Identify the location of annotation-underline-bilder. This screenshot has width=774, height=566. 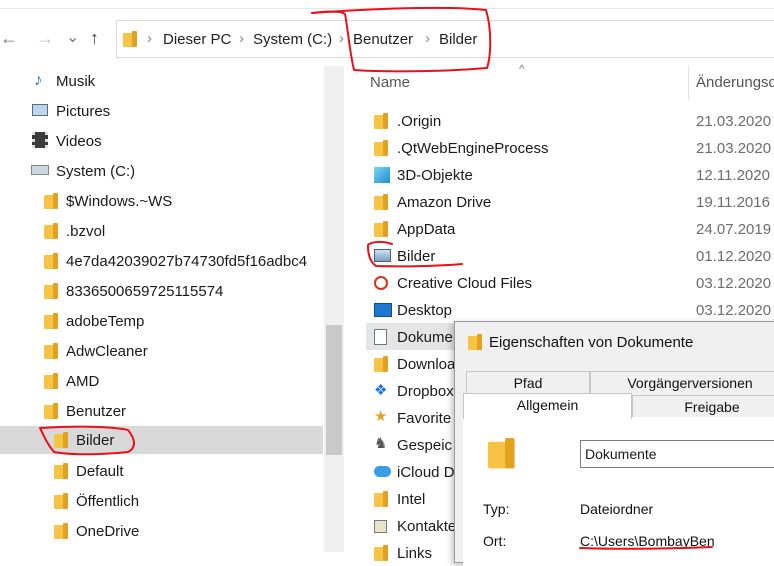
(415, 254).